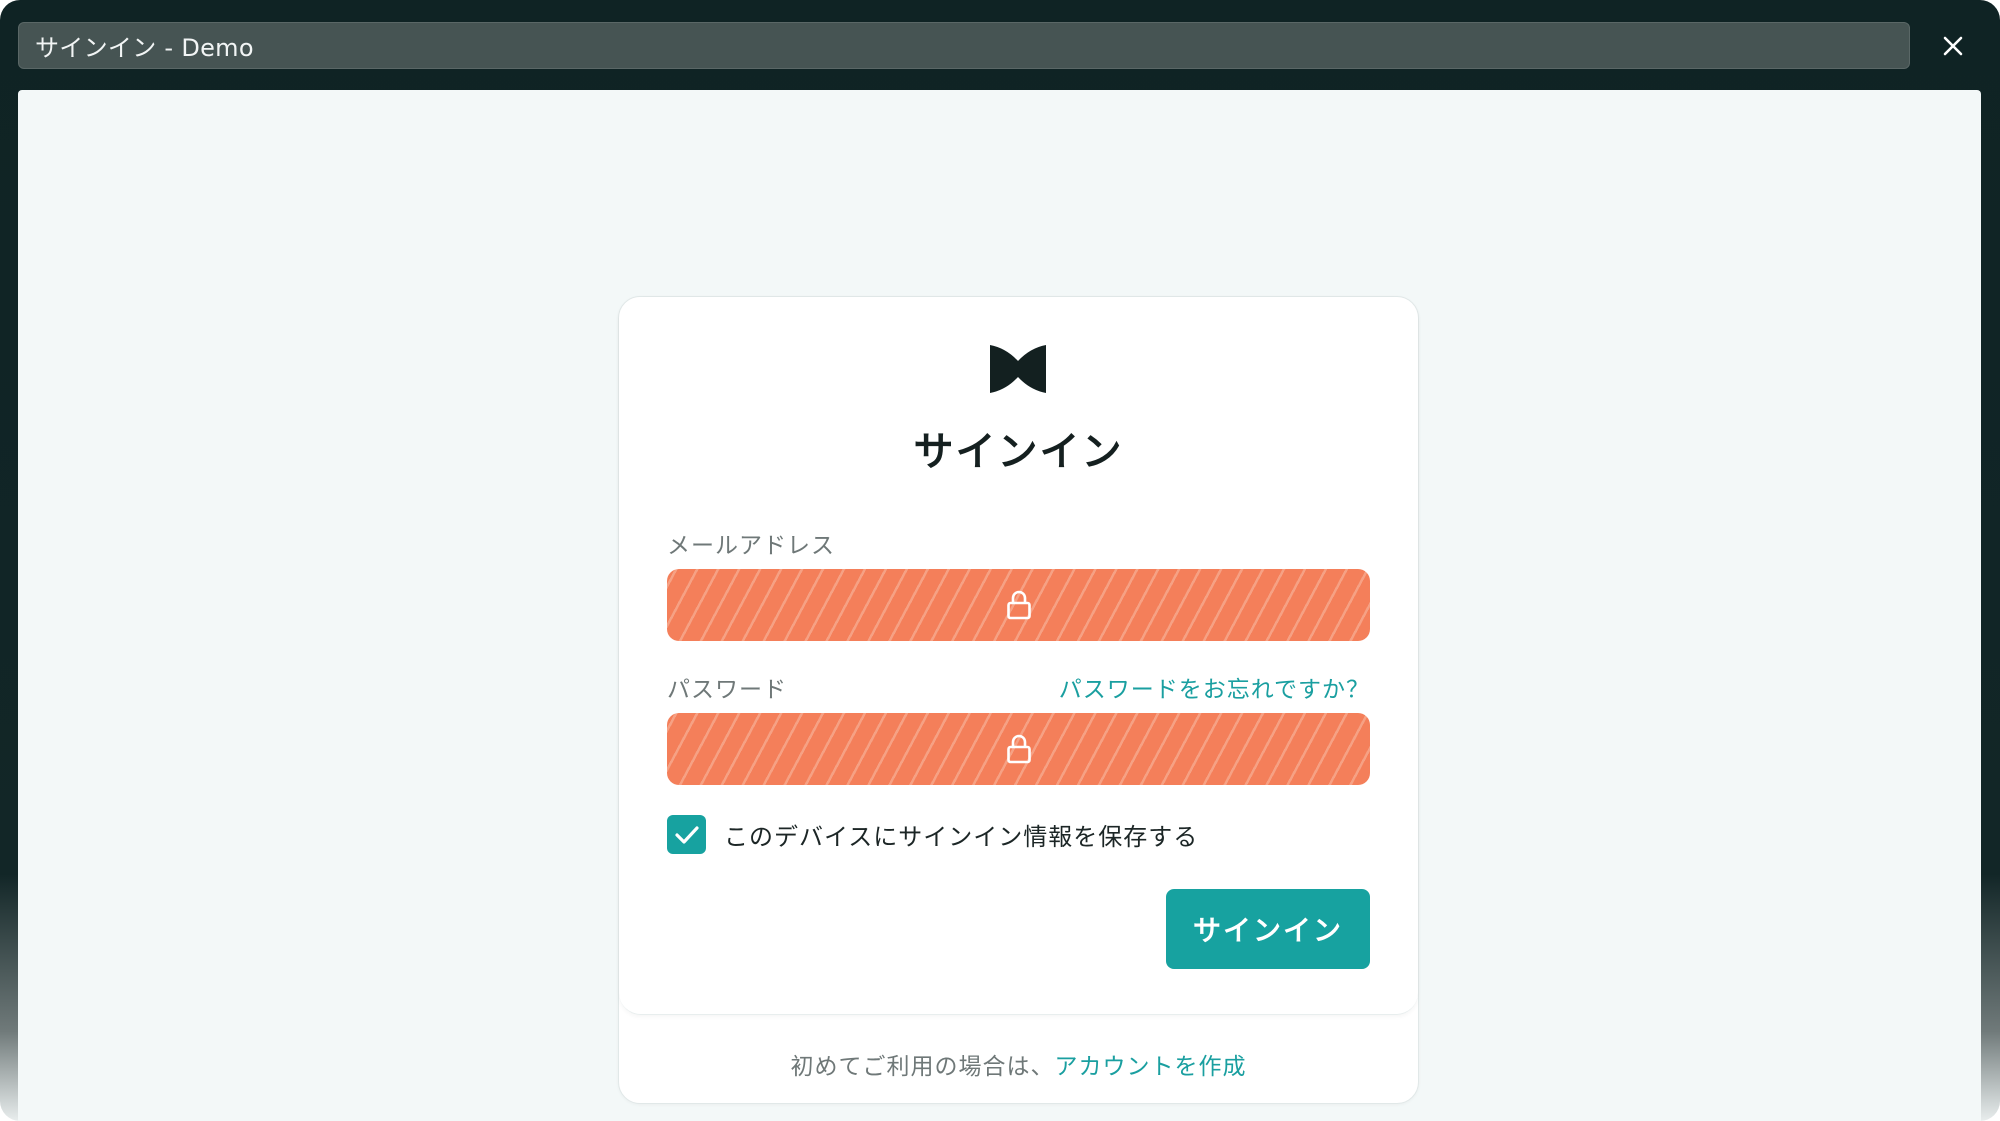  What do you see at coordinates (964, 45) in the screenshot?
I see `title-bar: サインイン - Demo` at bounding box center [964, 45].